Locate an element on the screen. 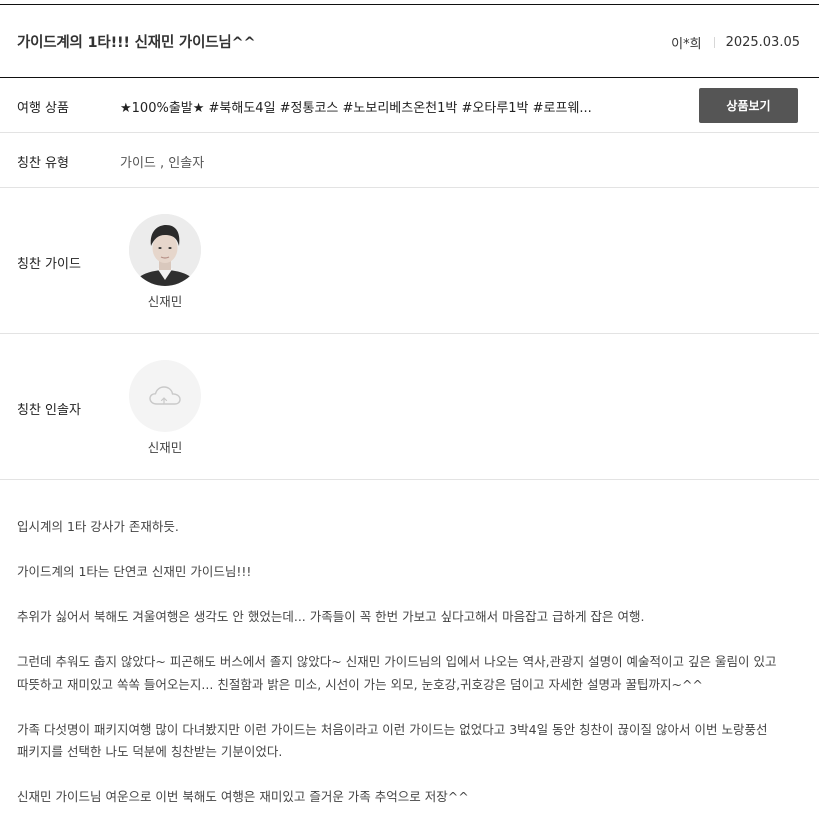  review-paragraph: 입시계의 1타 강사가 존재하듯. is located at coordinates (98, 526).